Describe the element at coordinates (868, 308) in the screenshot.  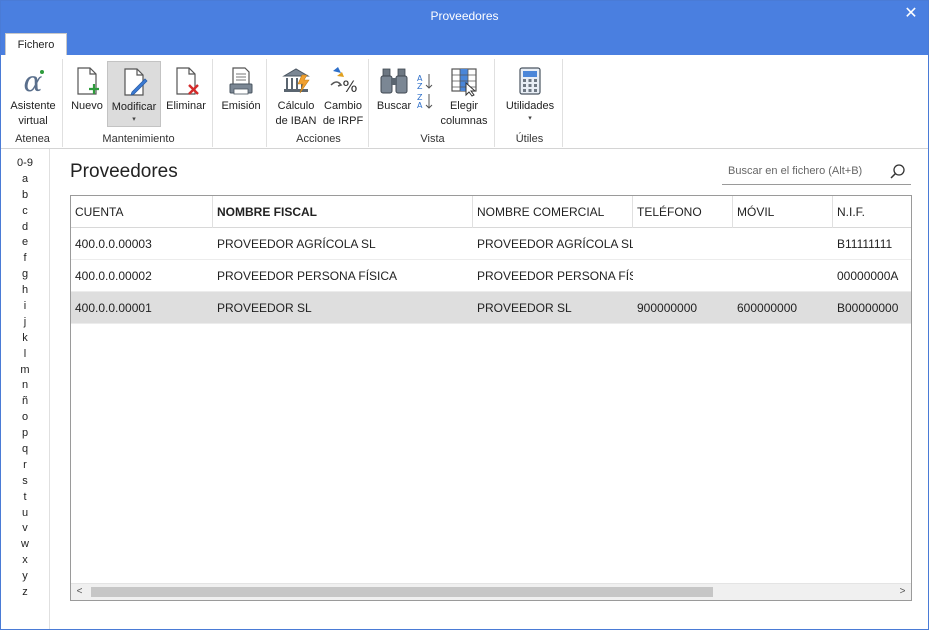
I see `cell-nif: B00000000` at that location.